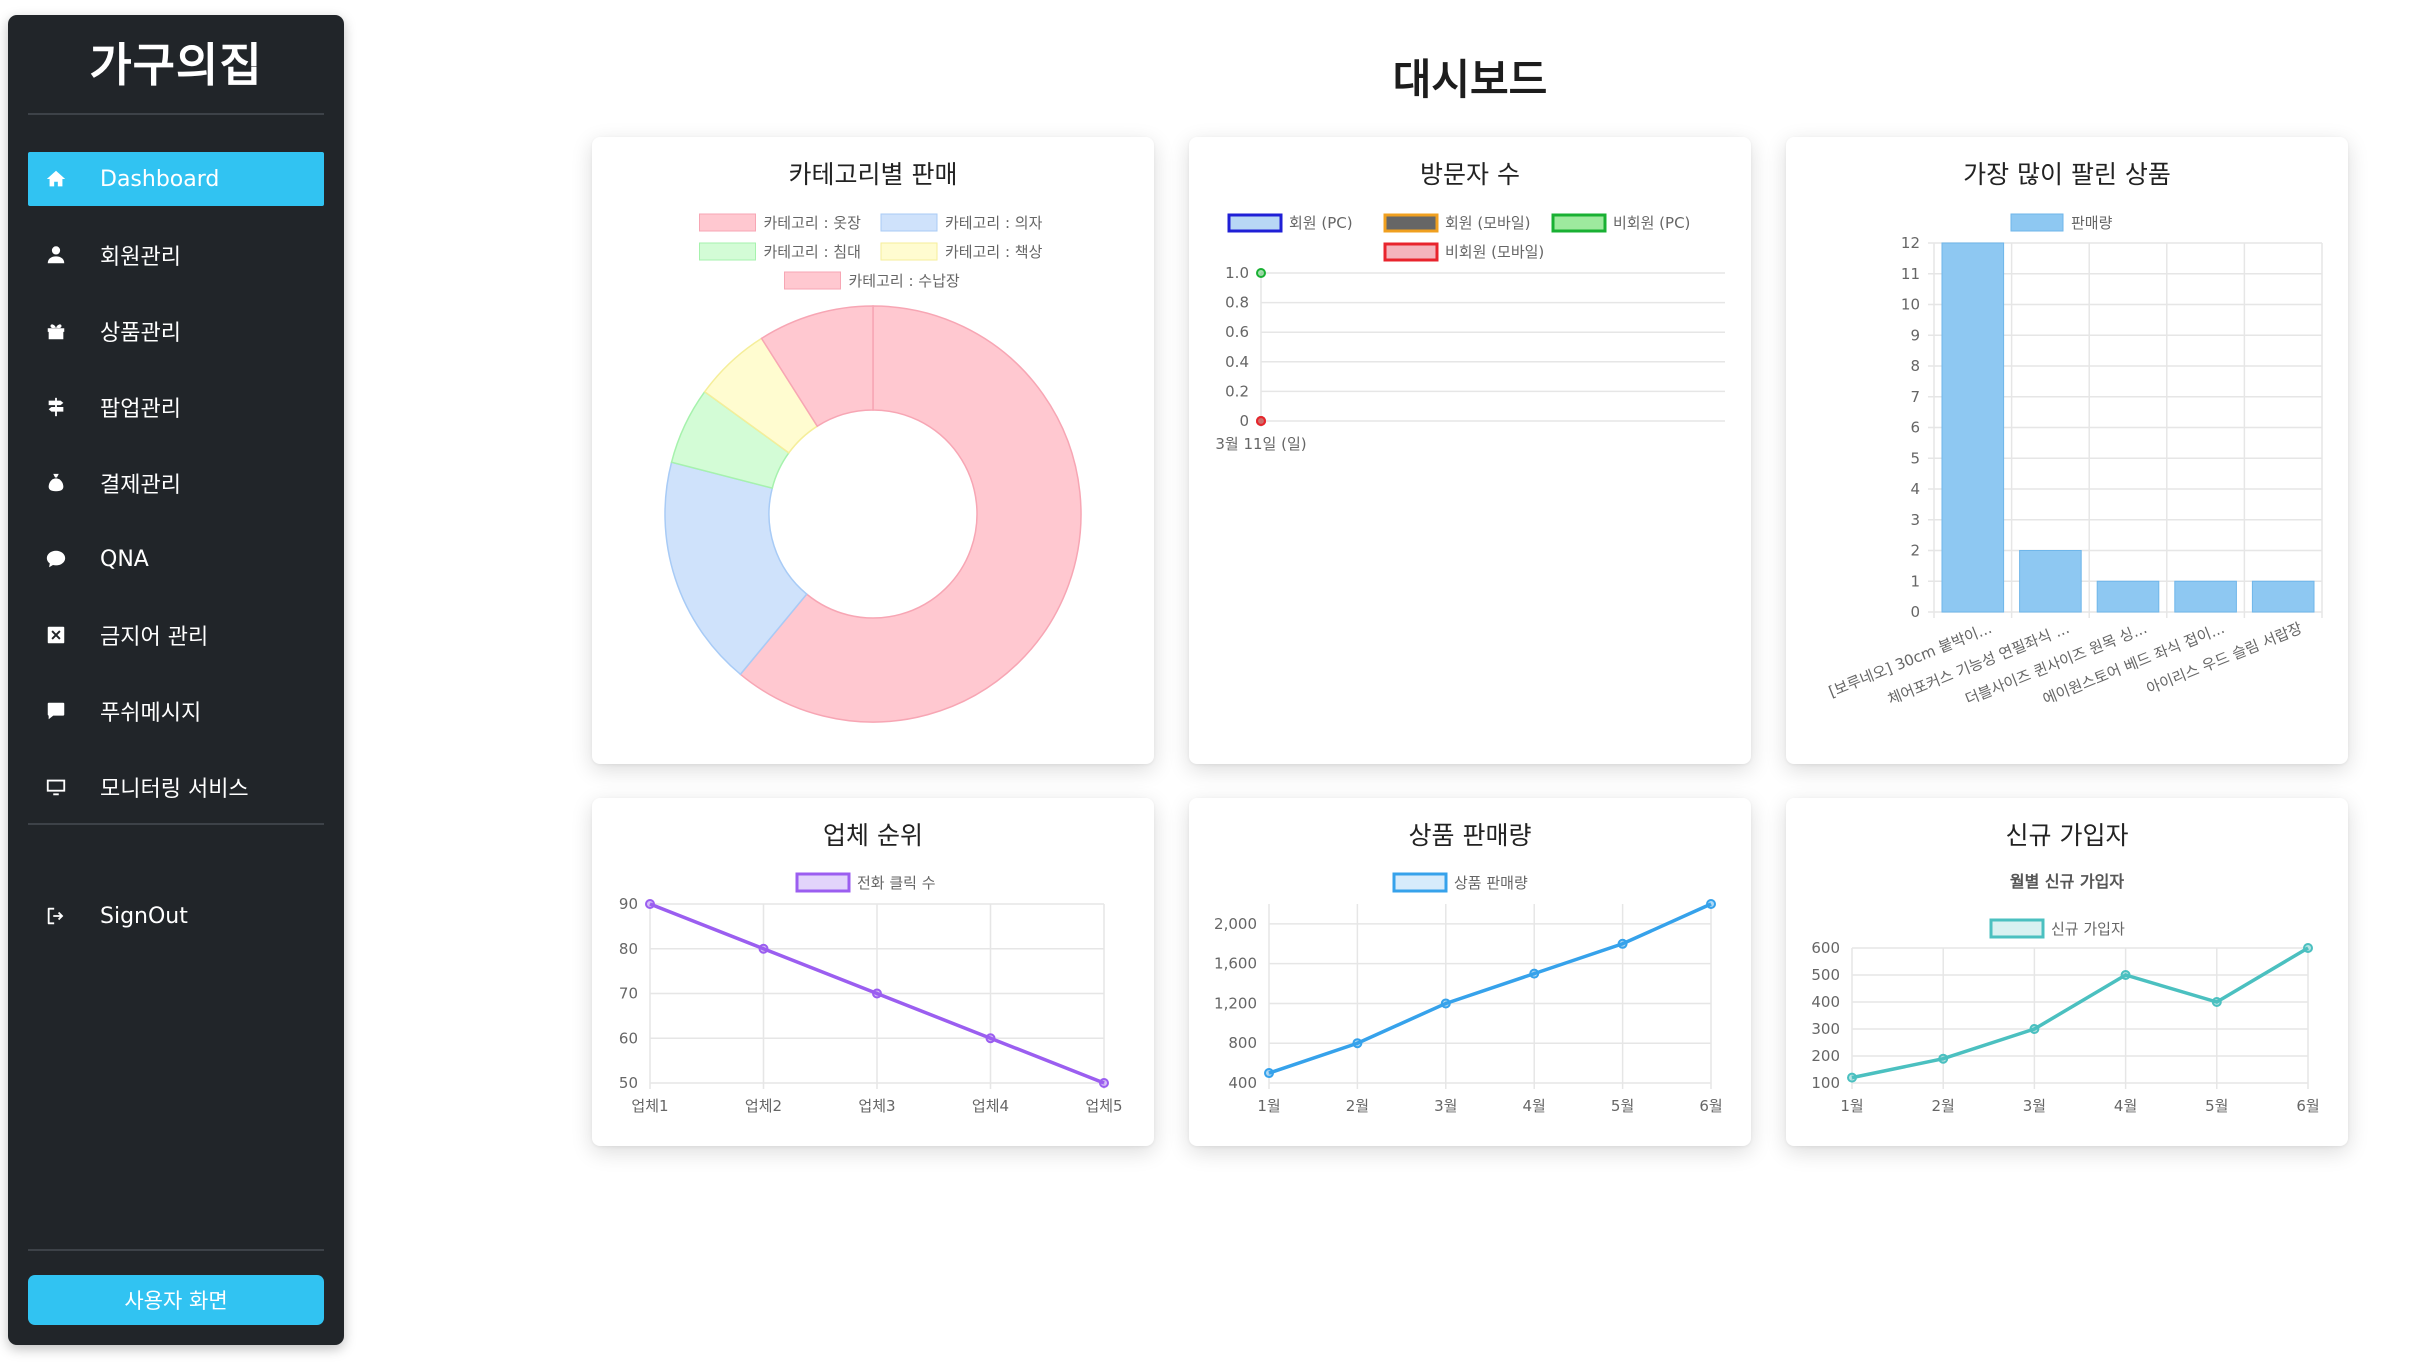 This screenshot has width=2428, height=1362. Describe the element at coordinates (1491, 883) in the screenshot. I see `legend-label: 상품 판매량` at that location.